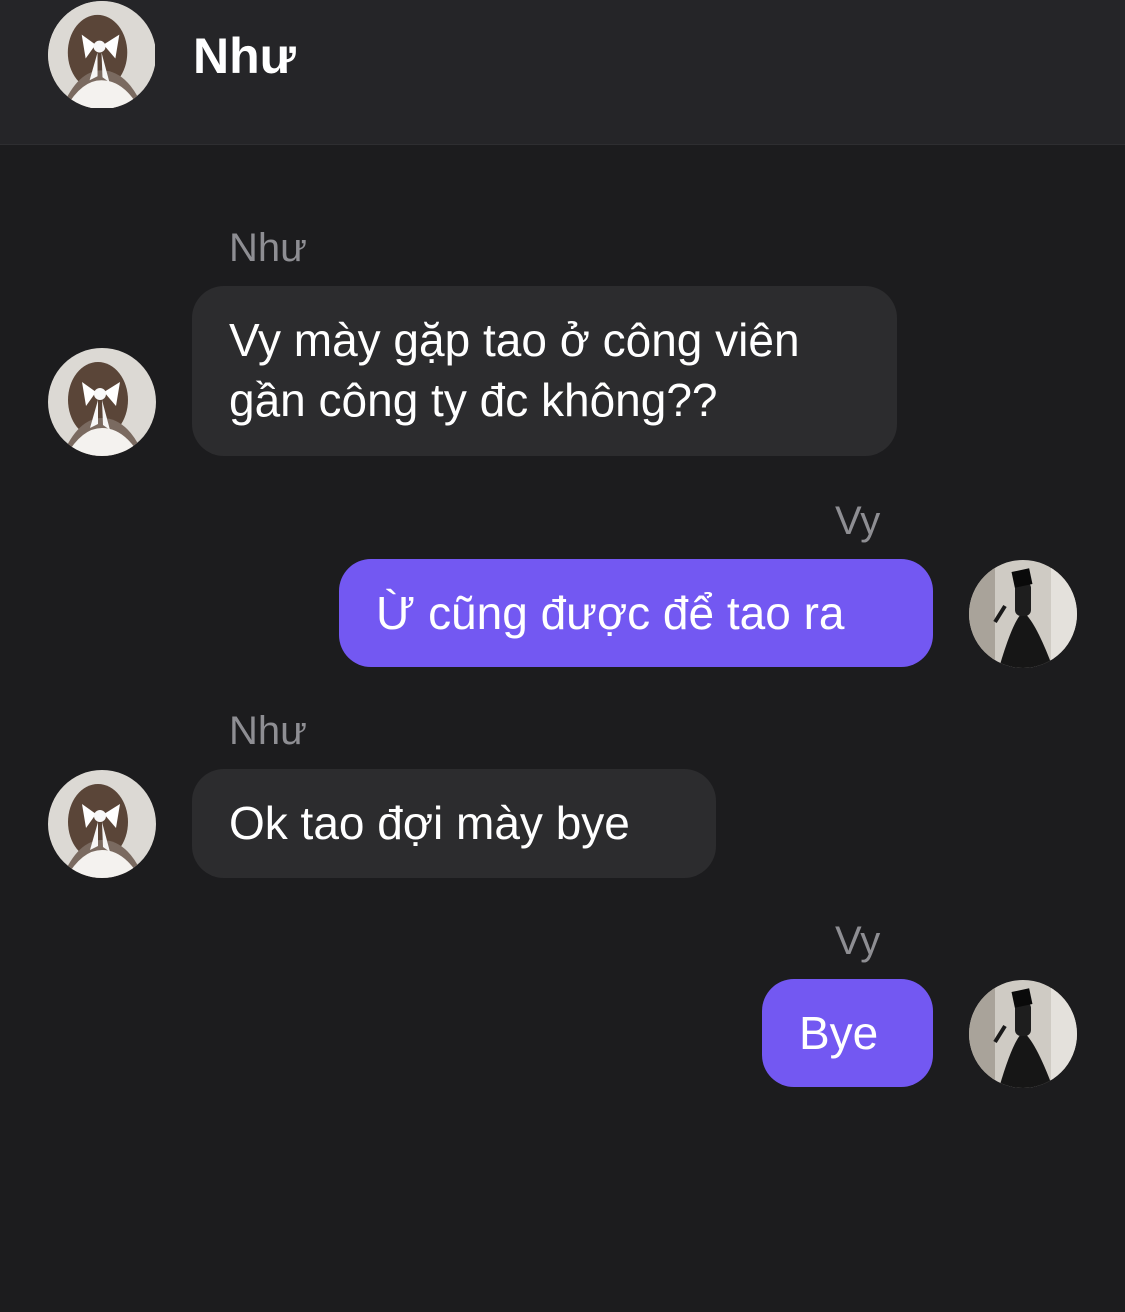  What do you see at coordinates (610, 613) in the screenshot?
I see `message-text-line: Ừ cũng được để tao ra` at bounding box center [610, 613].